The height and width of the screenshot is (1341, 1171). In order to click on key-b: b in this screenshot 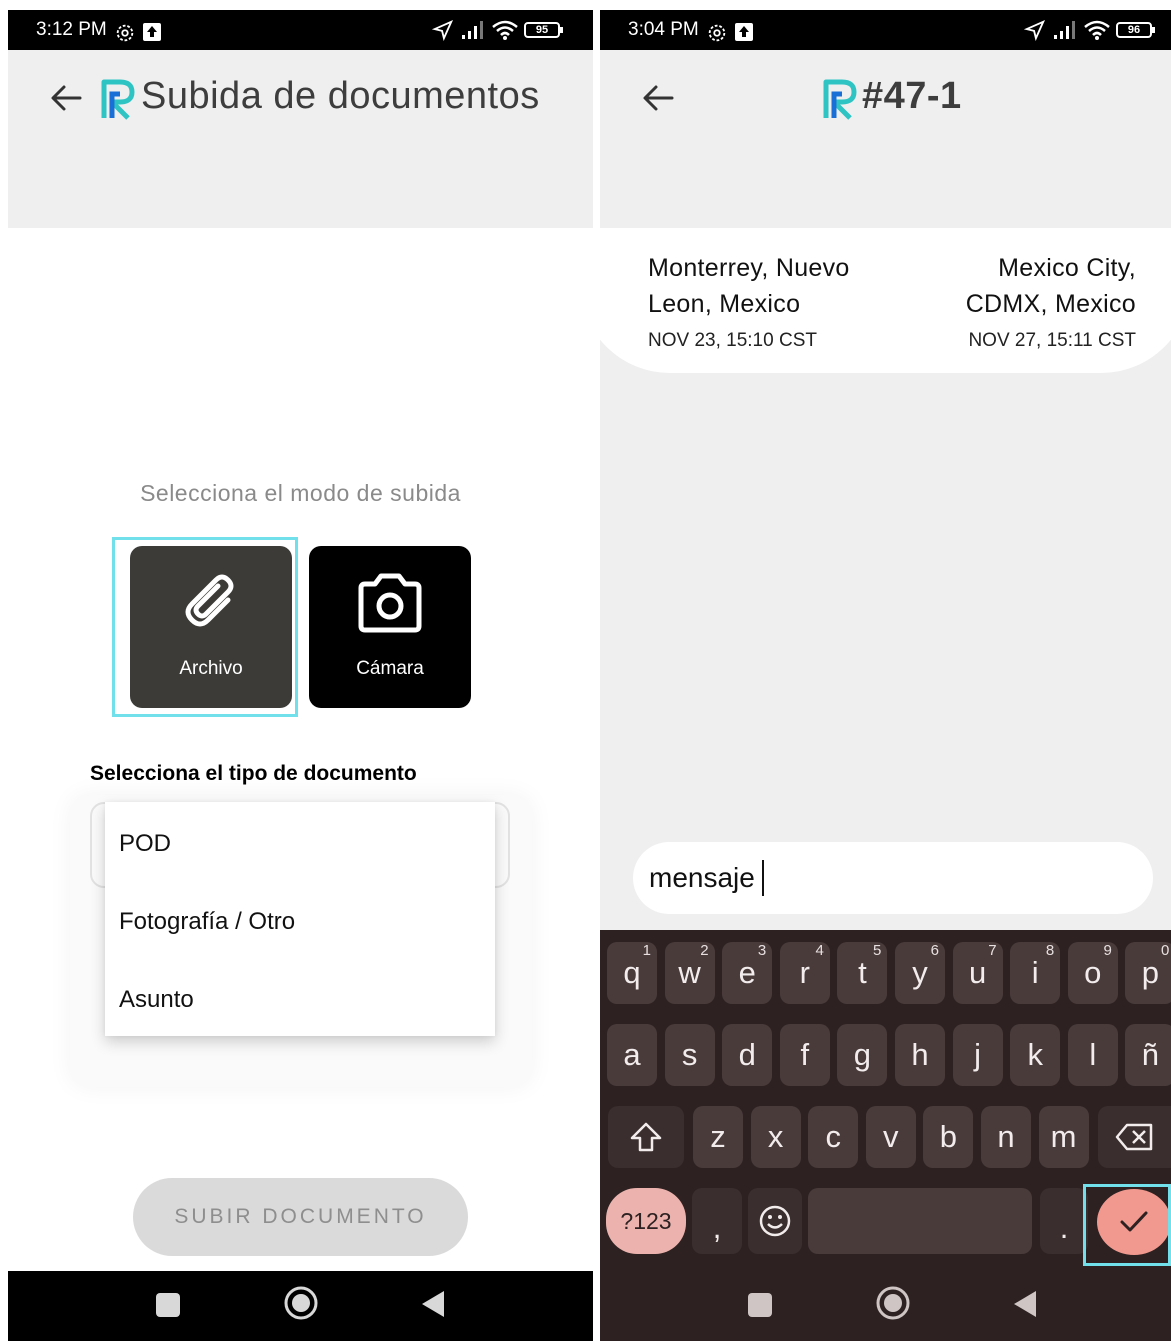, I will do `click(948, 1137)`.